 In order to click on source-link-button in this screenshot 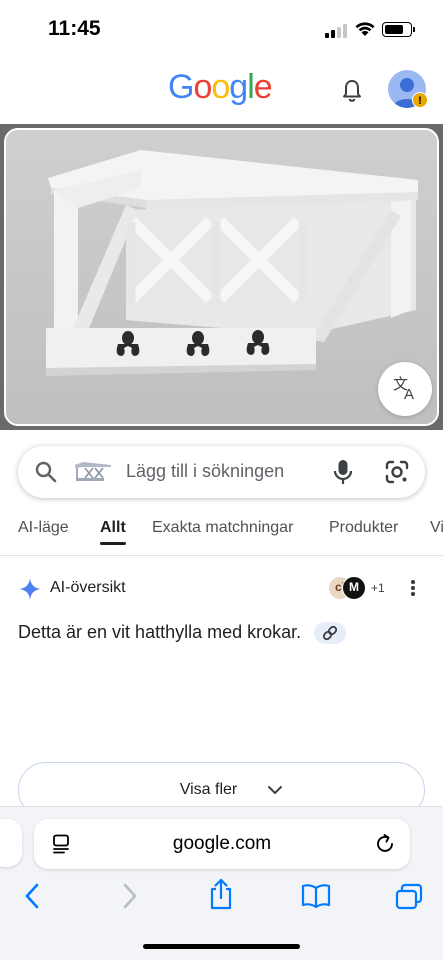, I will do `click(330, 633)`.